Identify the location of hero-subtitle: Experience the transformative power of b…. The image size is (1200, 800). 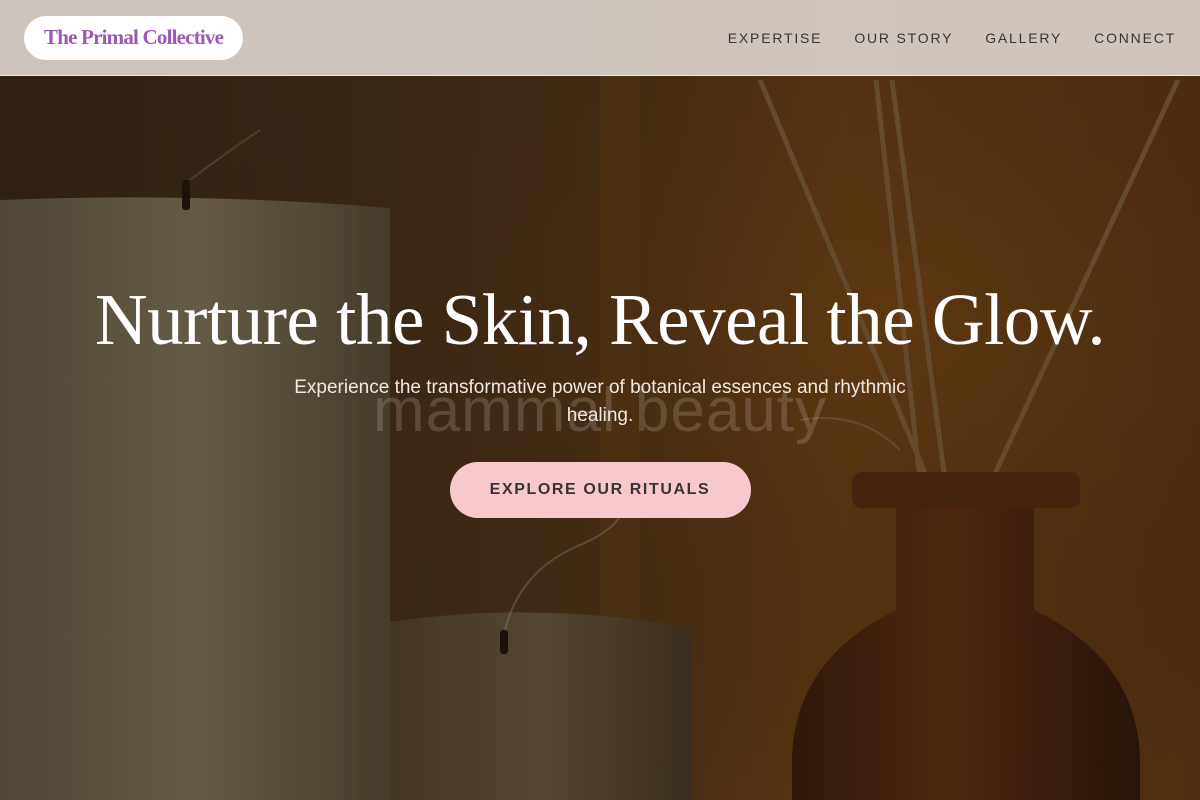
(600, 401).